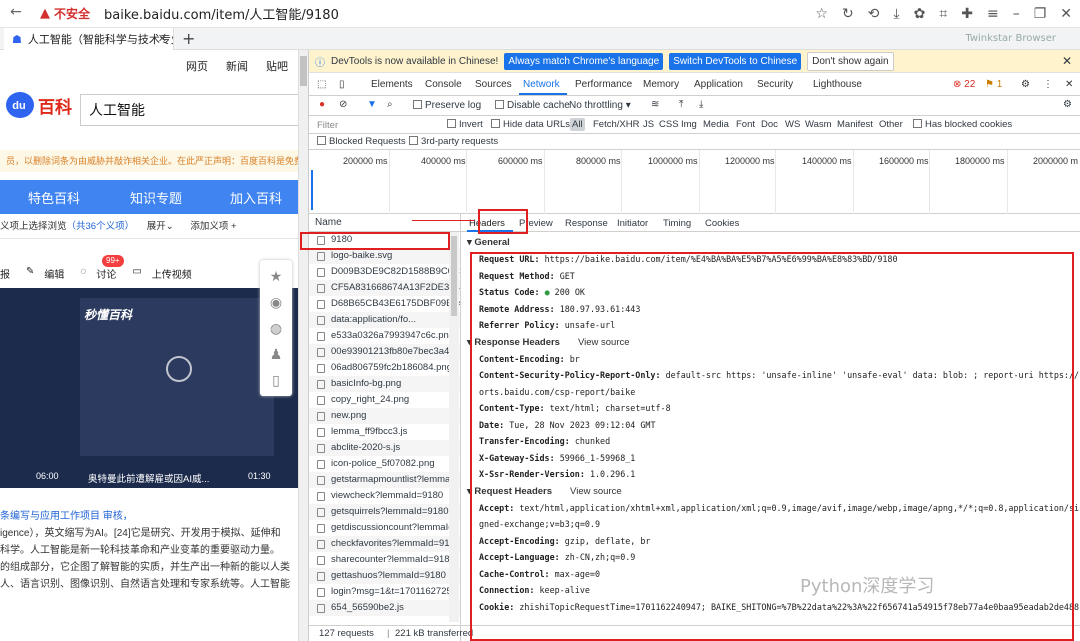 This screenshot has height=641, width=1080. I want to click on request-row: new.png, so click(384, 416).